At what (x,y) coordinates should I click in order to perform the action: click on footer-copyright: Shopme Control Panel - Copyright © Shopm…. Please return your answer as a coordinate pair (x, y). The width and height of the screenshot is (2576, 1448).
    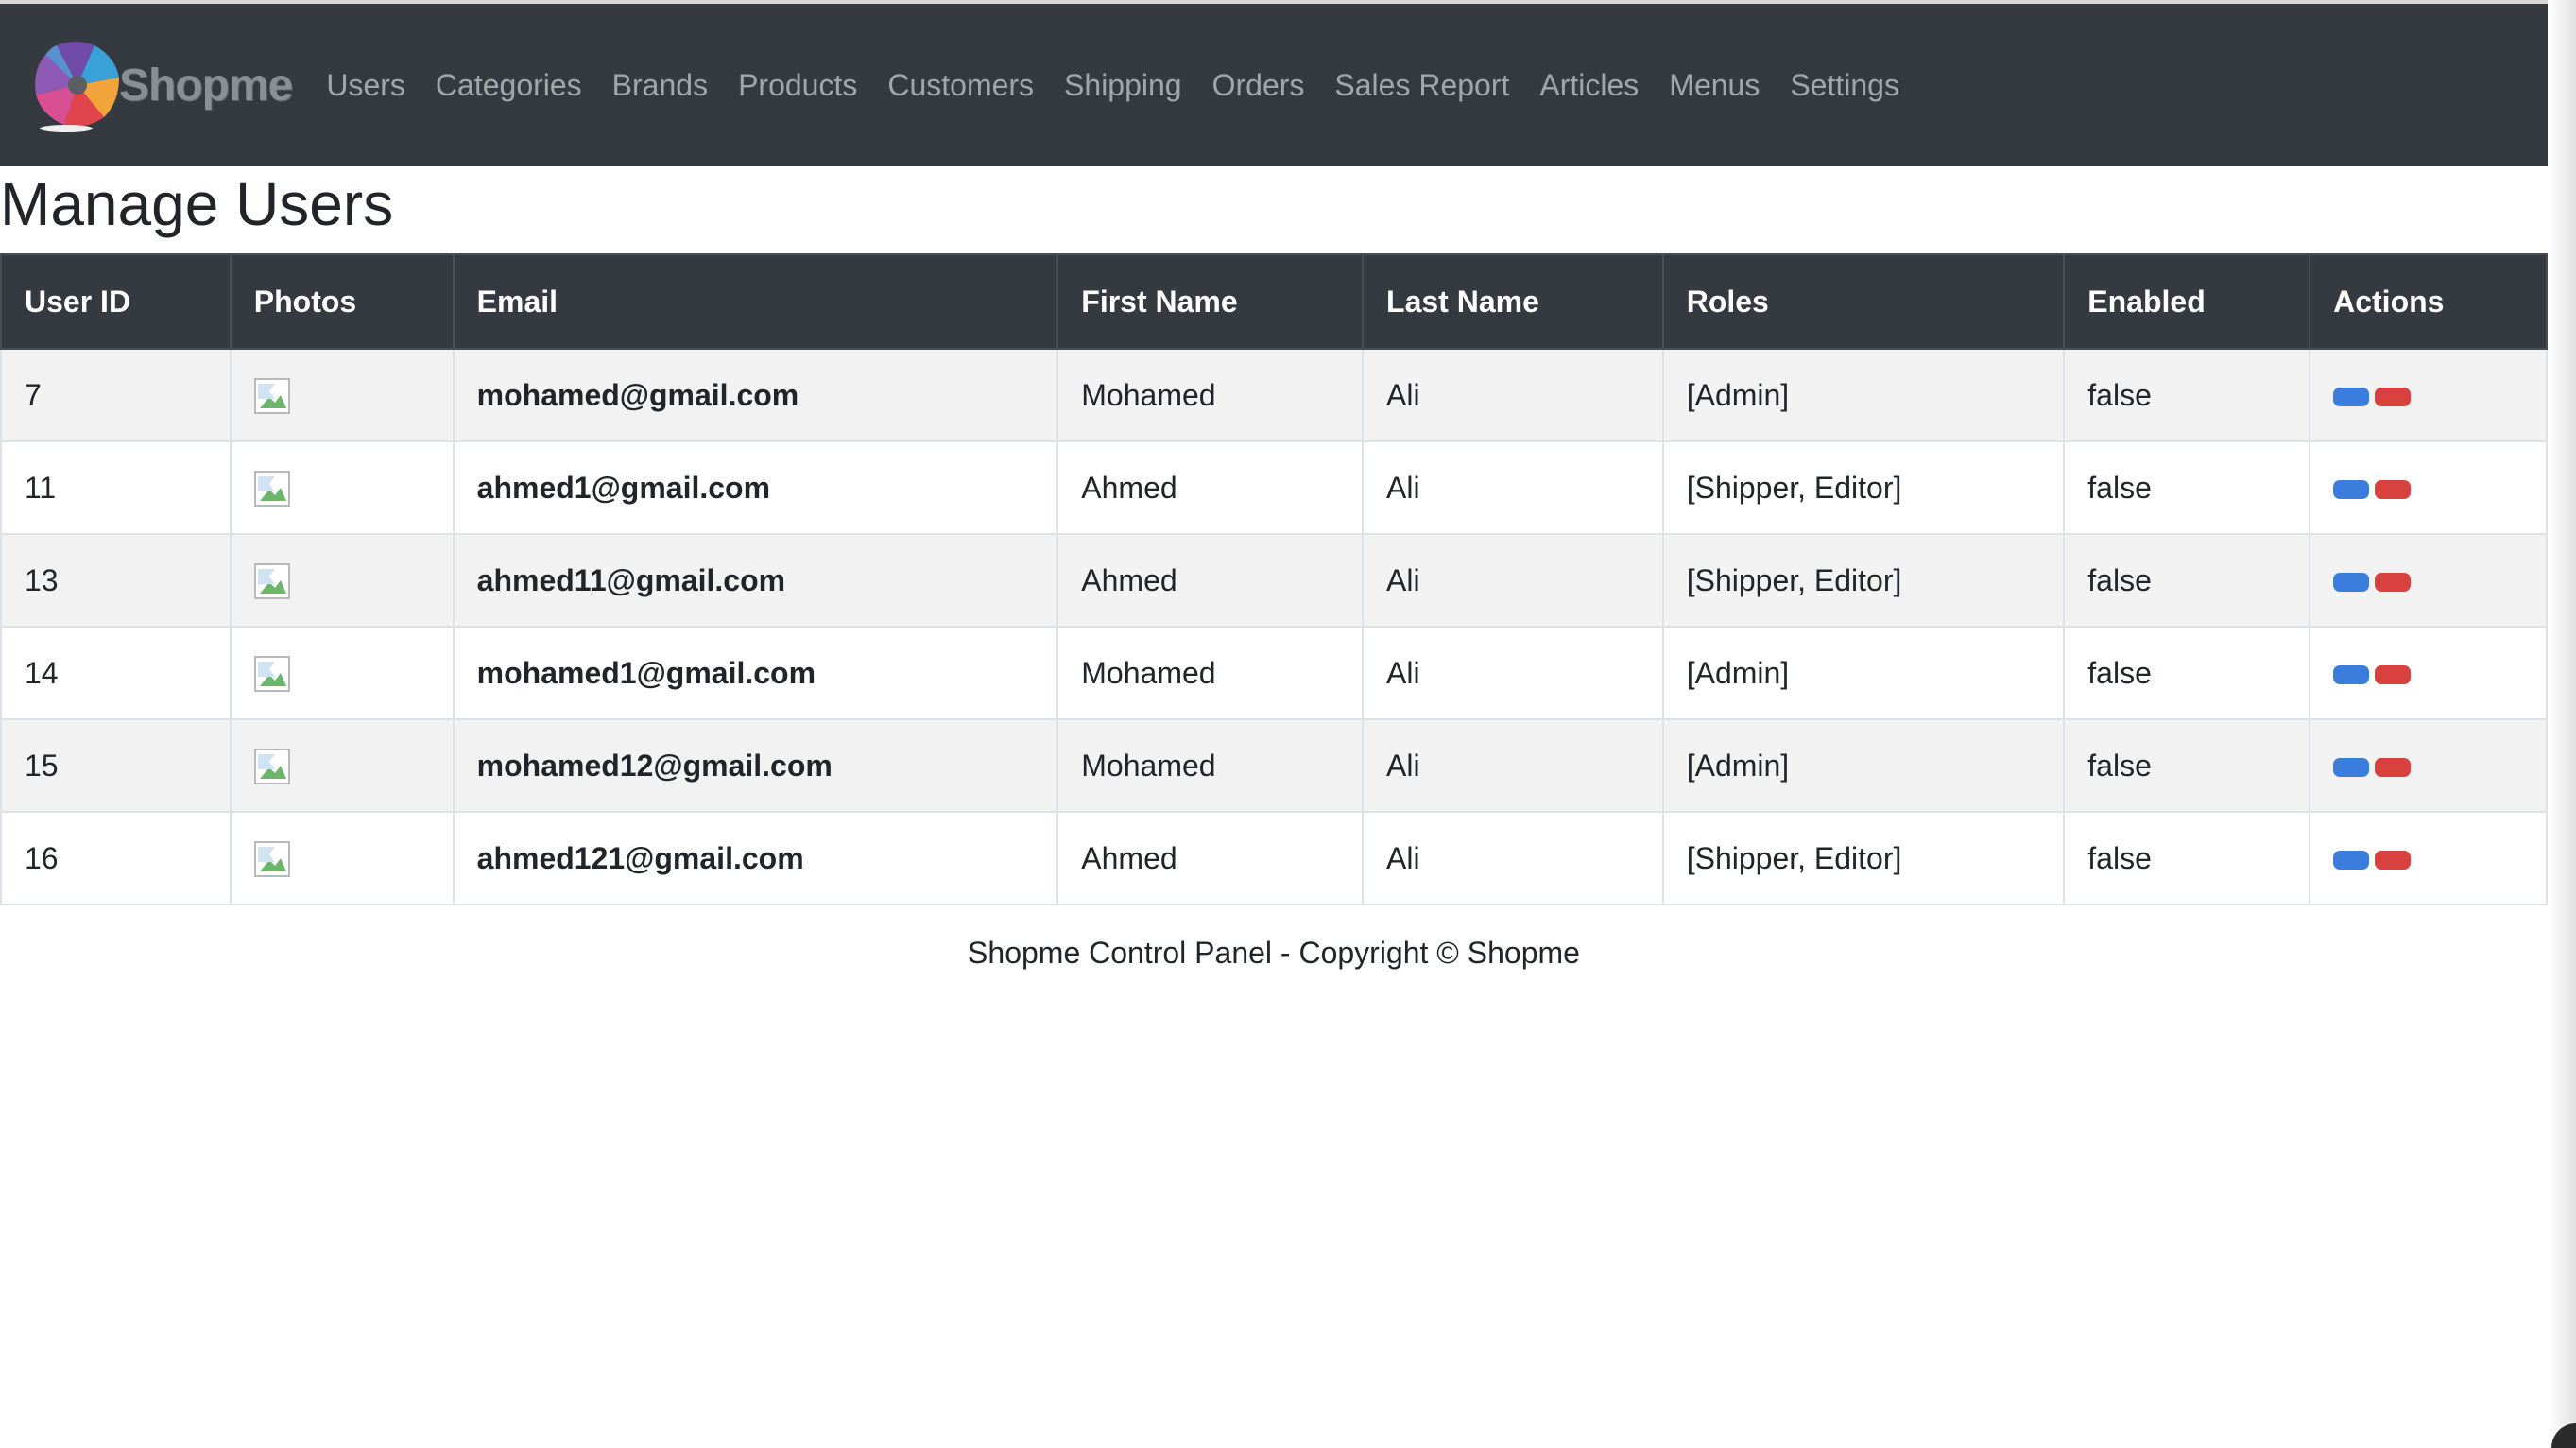
    Looking at the image, I should click on (1274, 953).